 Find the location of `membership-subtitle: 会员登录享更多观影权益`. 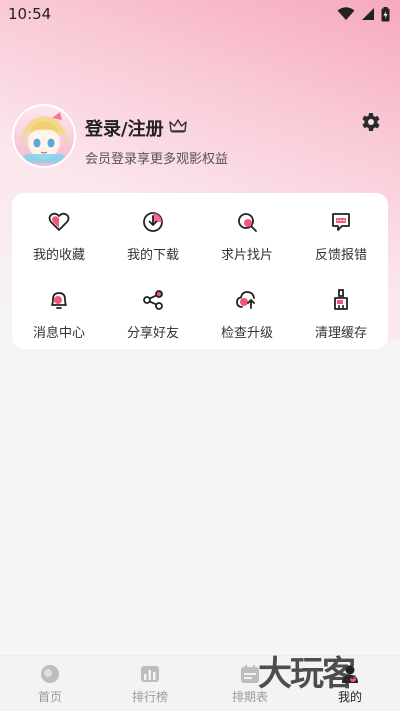

membership-subtitle: 会员登录享更多观影权益 is located at coordinates (157, 159).